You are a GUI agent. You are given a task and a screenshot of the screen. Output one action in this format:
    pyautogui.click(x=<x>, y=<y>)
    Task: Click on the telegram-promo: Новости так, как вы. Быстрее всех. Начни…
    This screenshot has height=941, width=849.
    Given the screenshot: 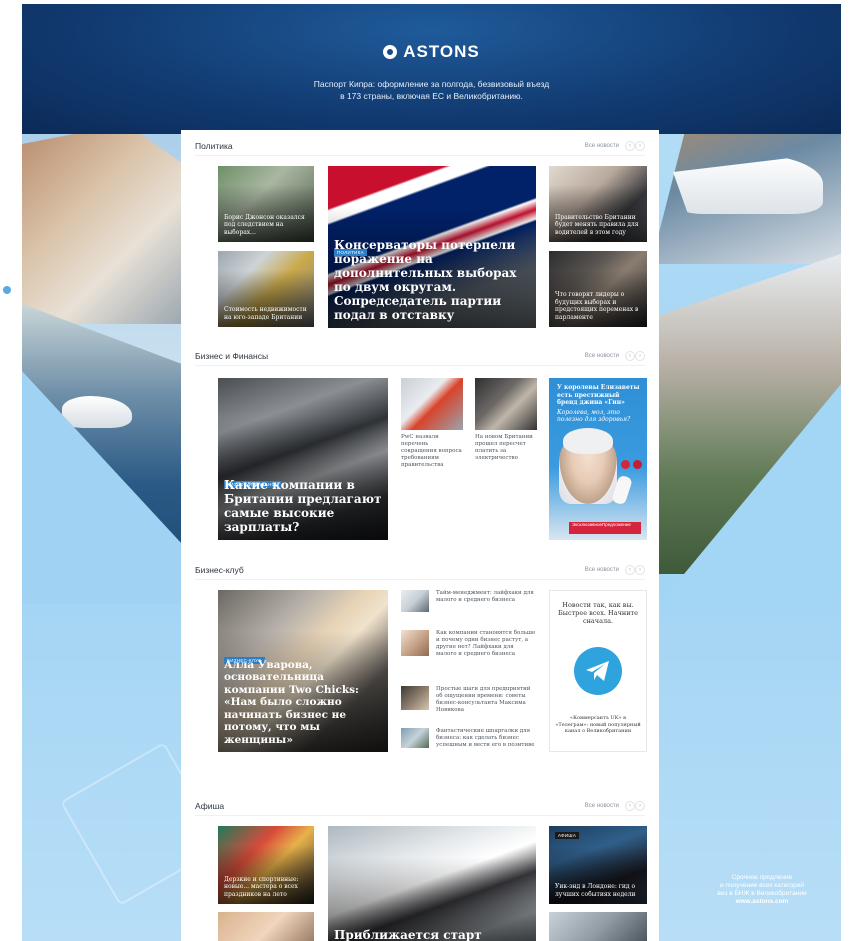 What is the action you would take?
    pyautogui.click(x=598, y=671)
    